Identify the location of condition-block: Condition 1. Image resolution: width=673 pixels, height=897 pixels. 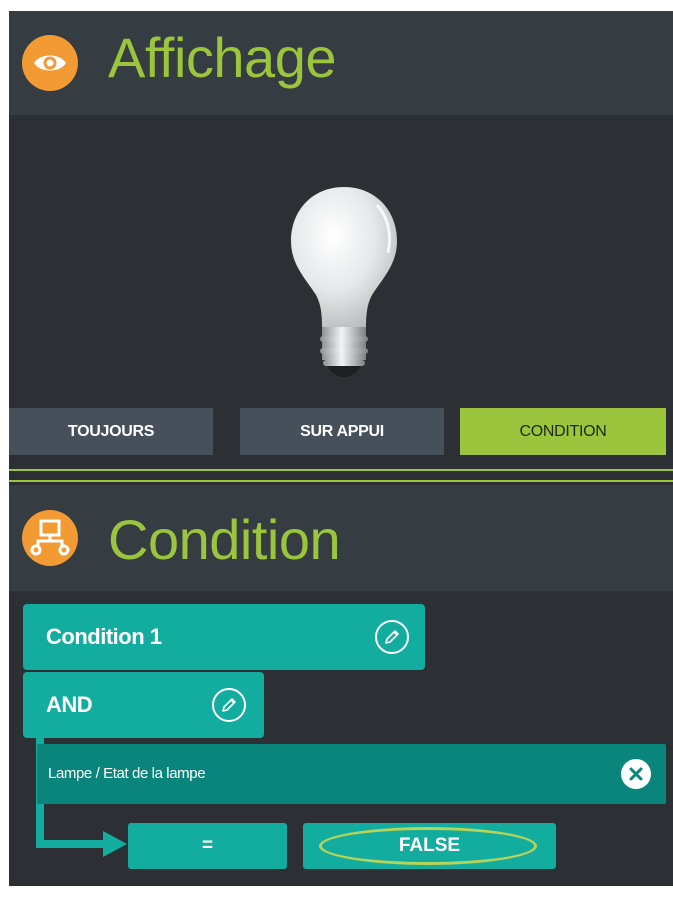
(224, 637).